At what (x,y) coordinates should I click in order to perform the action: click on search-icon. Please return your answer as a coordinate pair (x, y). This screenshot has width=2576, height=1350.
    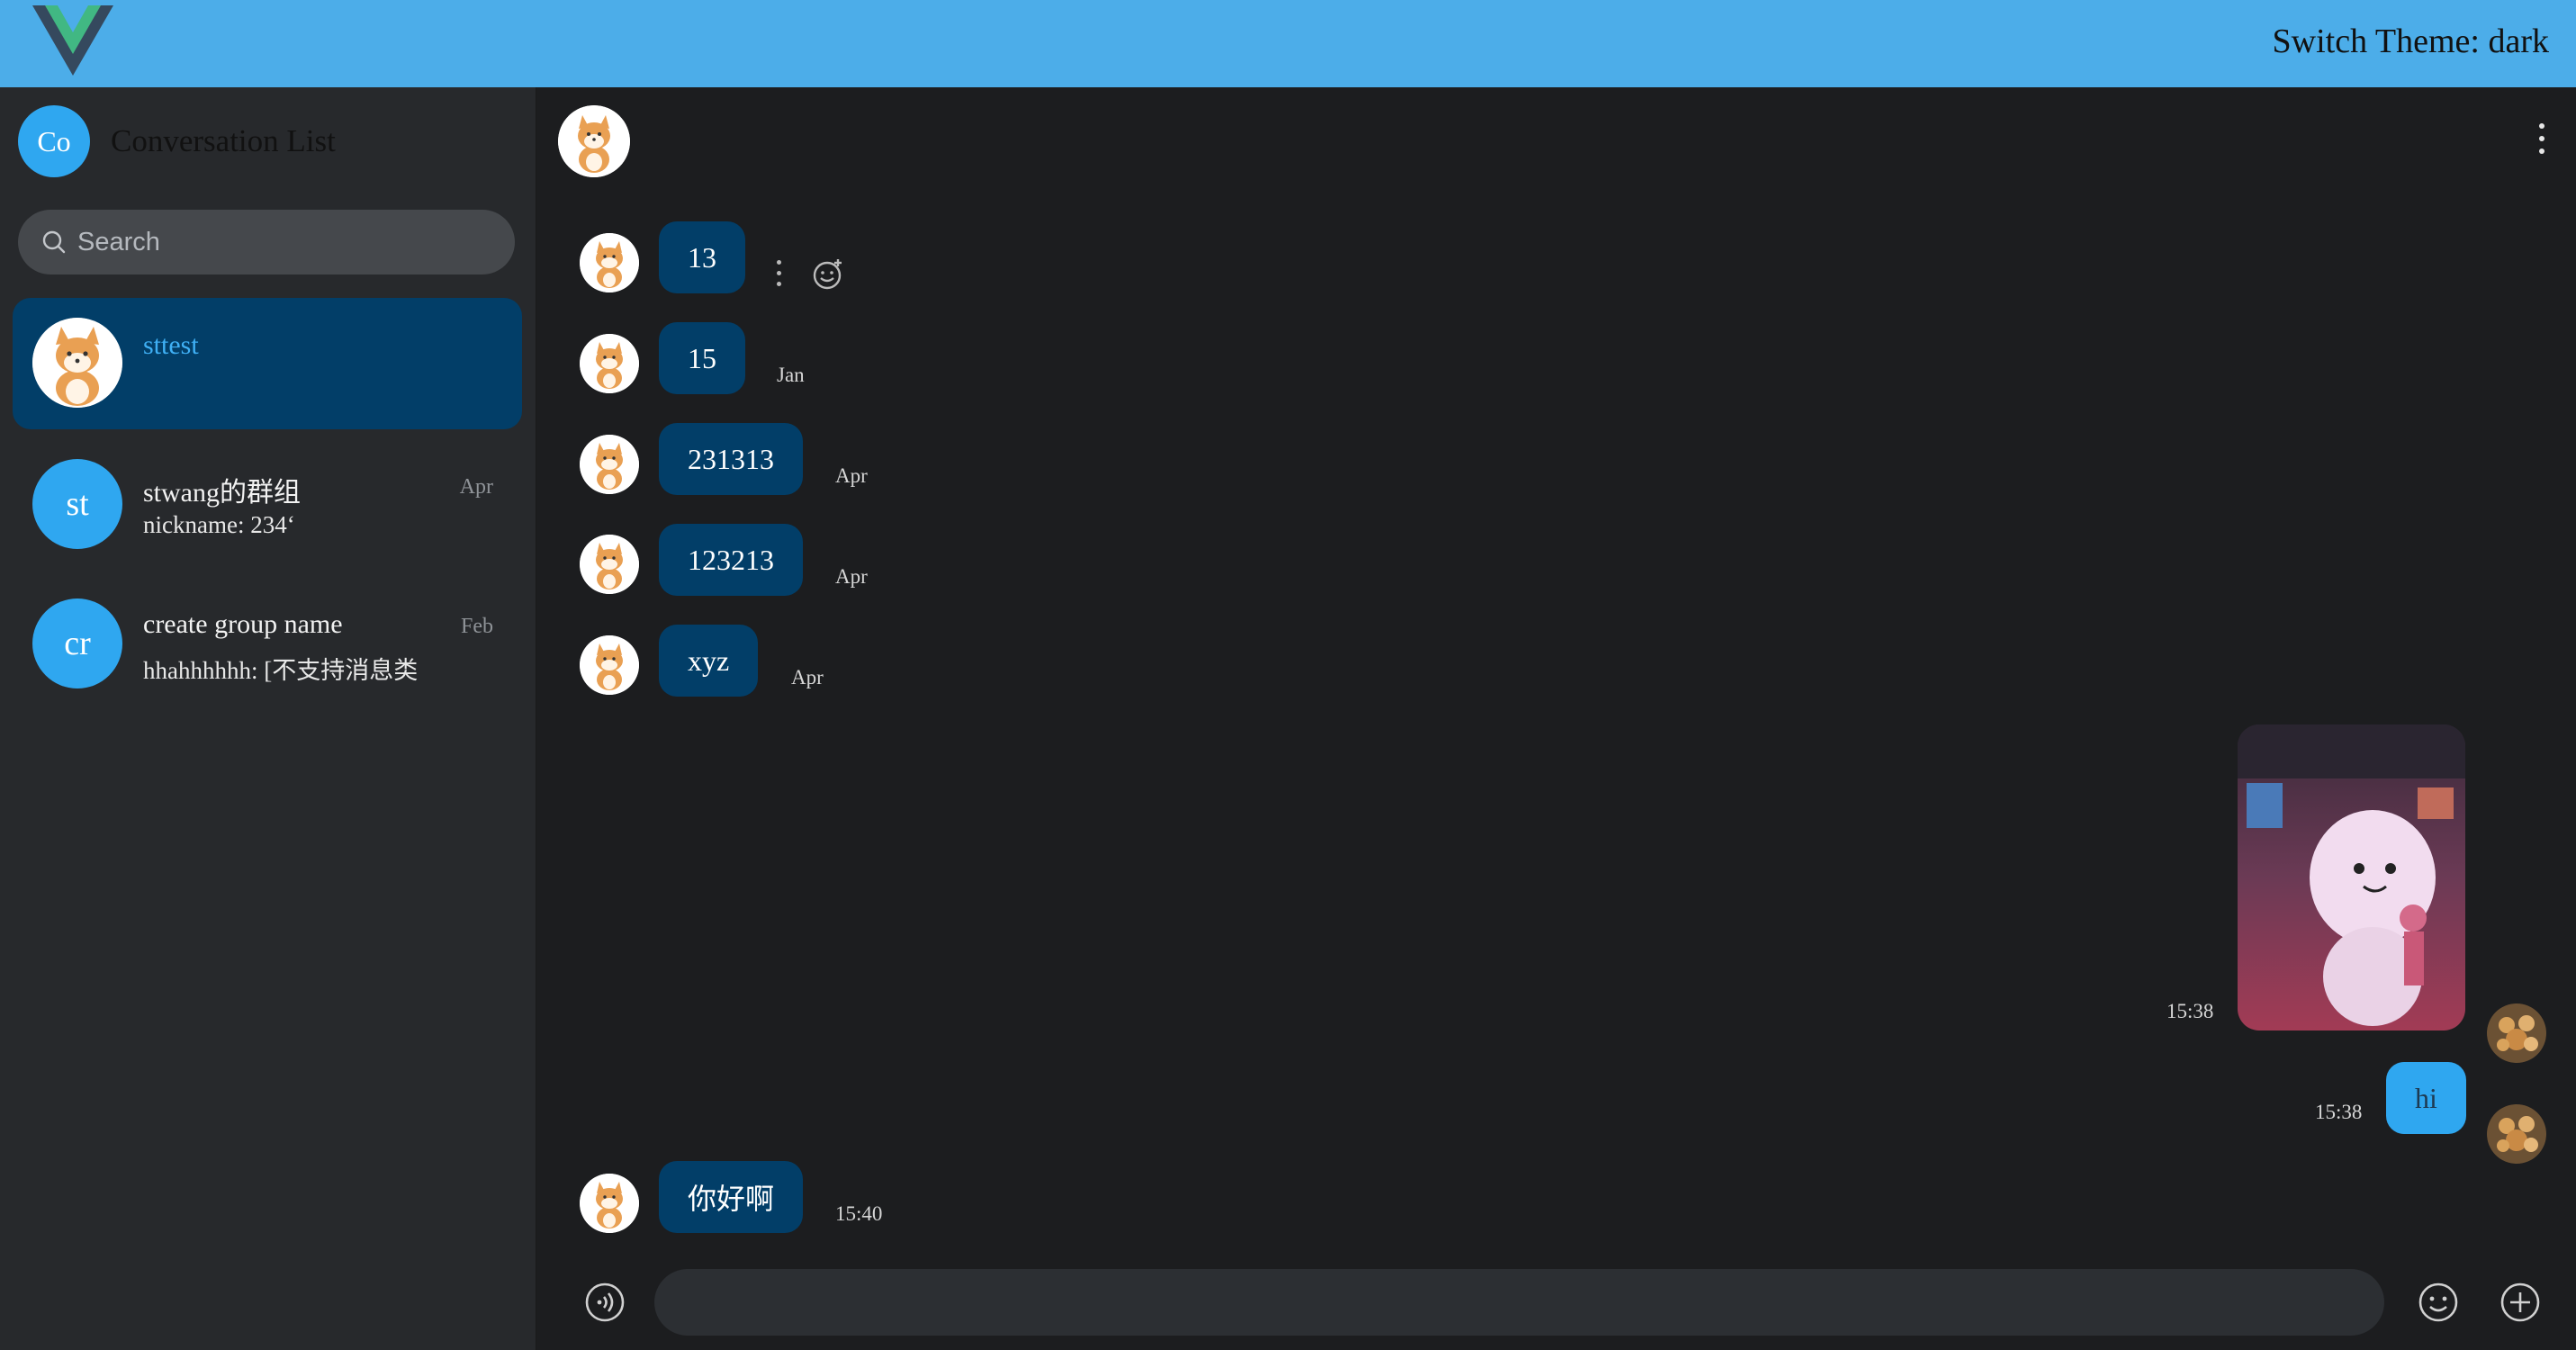
    Looking at the image, I should click on (54, 242).